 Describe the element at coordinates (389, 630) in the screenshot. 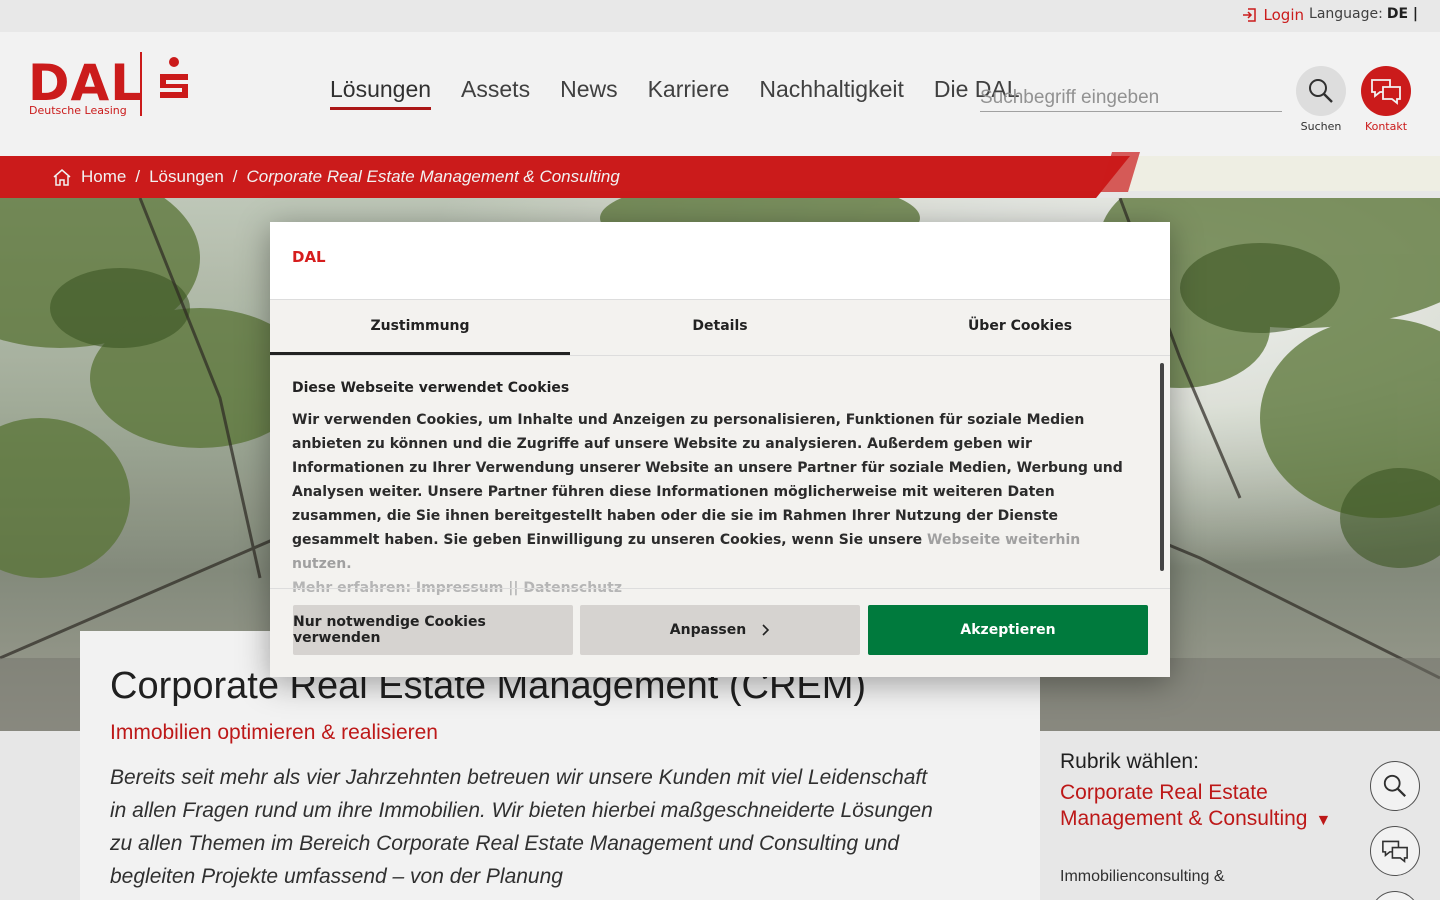

I see `necessary-cookies-label: Nur notwendige Cookies verwenden` at that location.